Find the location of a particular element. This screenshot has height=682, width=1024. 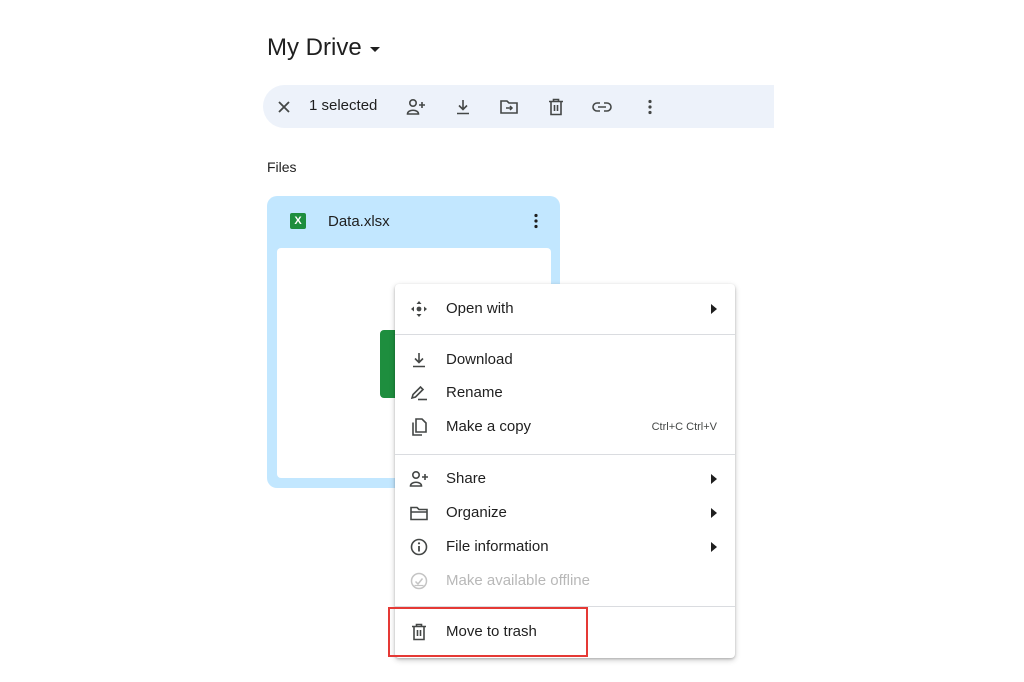

menu-item-label: Organize is located at coordinates (476, 512).